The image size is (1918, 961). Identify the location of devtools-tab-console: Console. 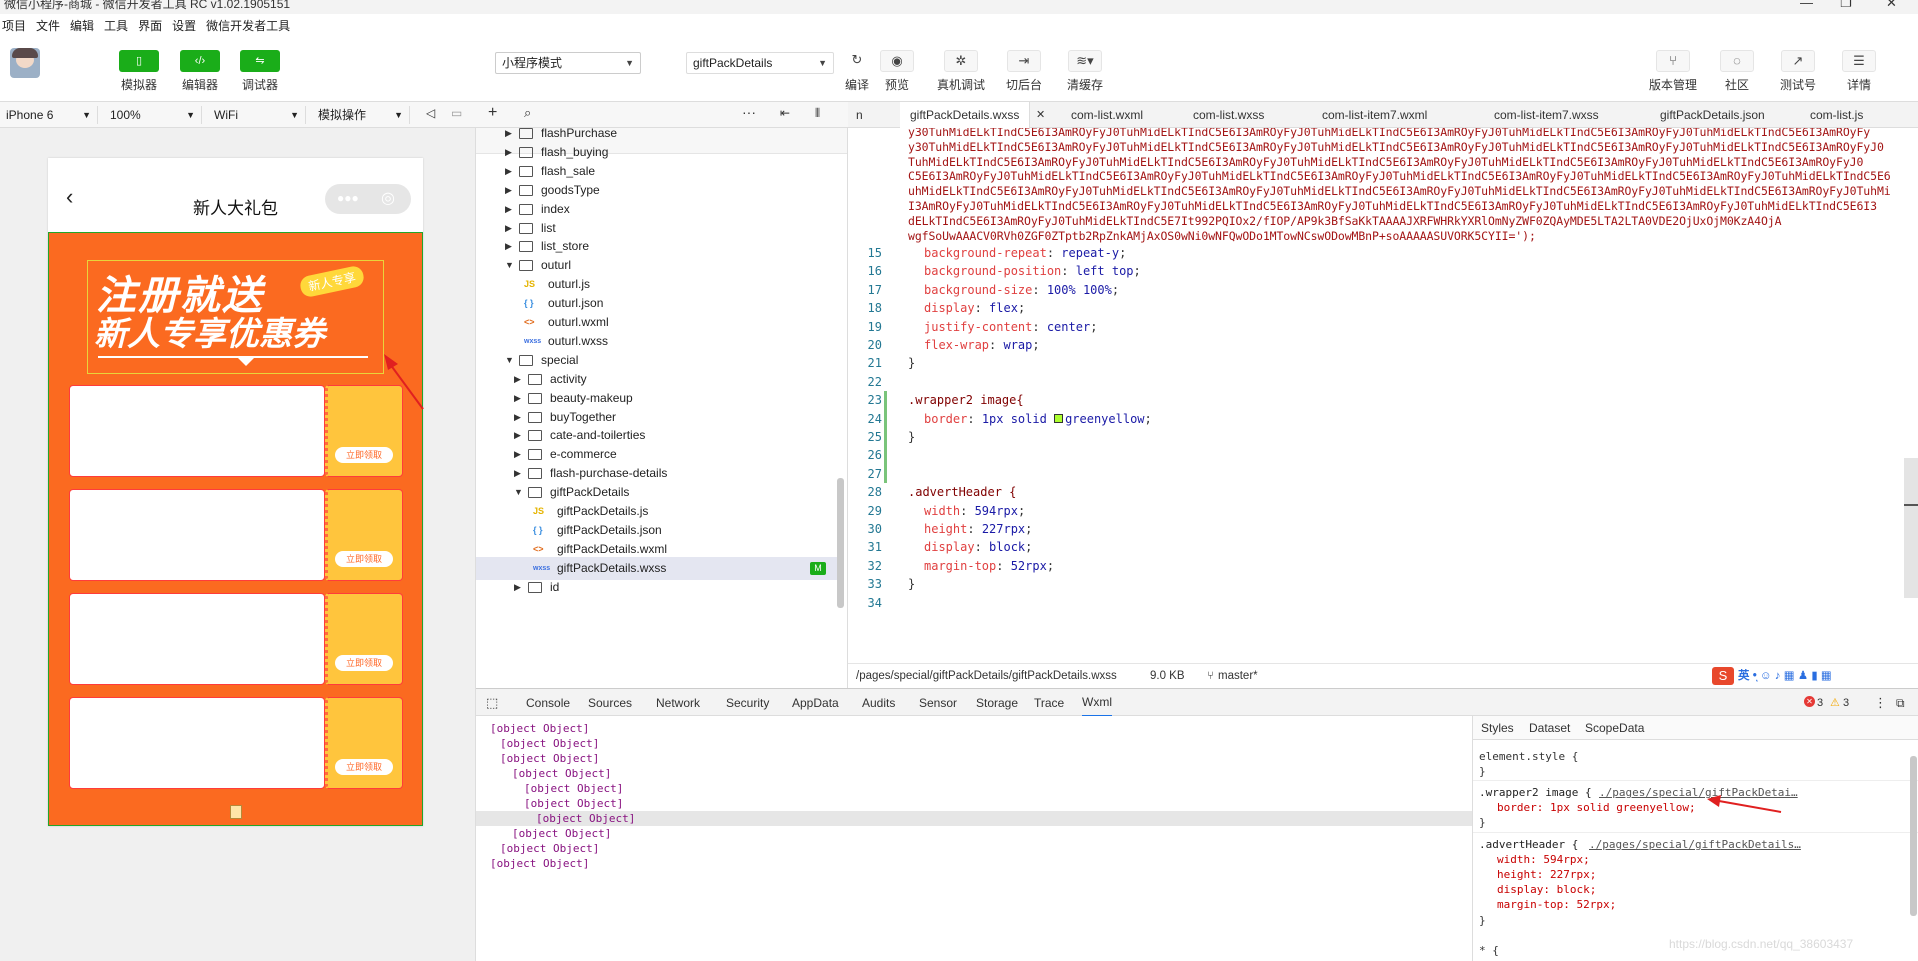
(548, 703).